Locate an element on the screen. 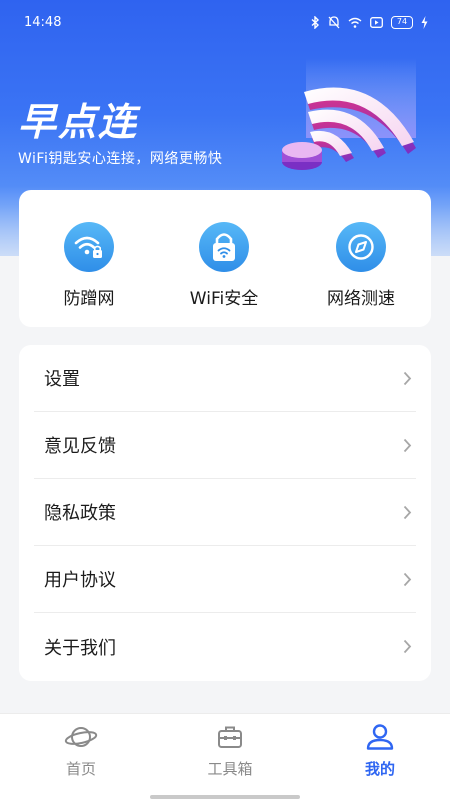 This screenshot has width=450, height=800. menu-item-settings: 设置 is located at coordinates (225, 378).